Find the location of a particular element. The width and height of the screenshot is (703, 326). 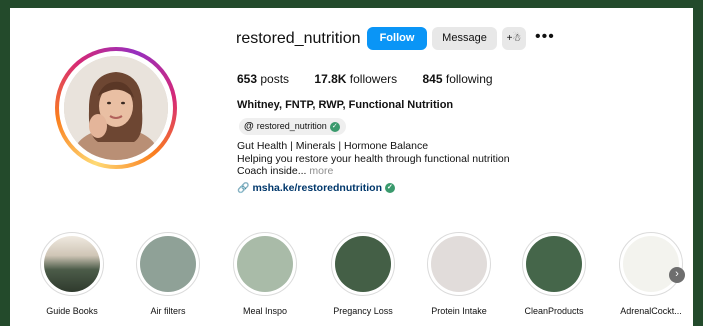

following-stat: 845 following is located at coordinates (457, 79).